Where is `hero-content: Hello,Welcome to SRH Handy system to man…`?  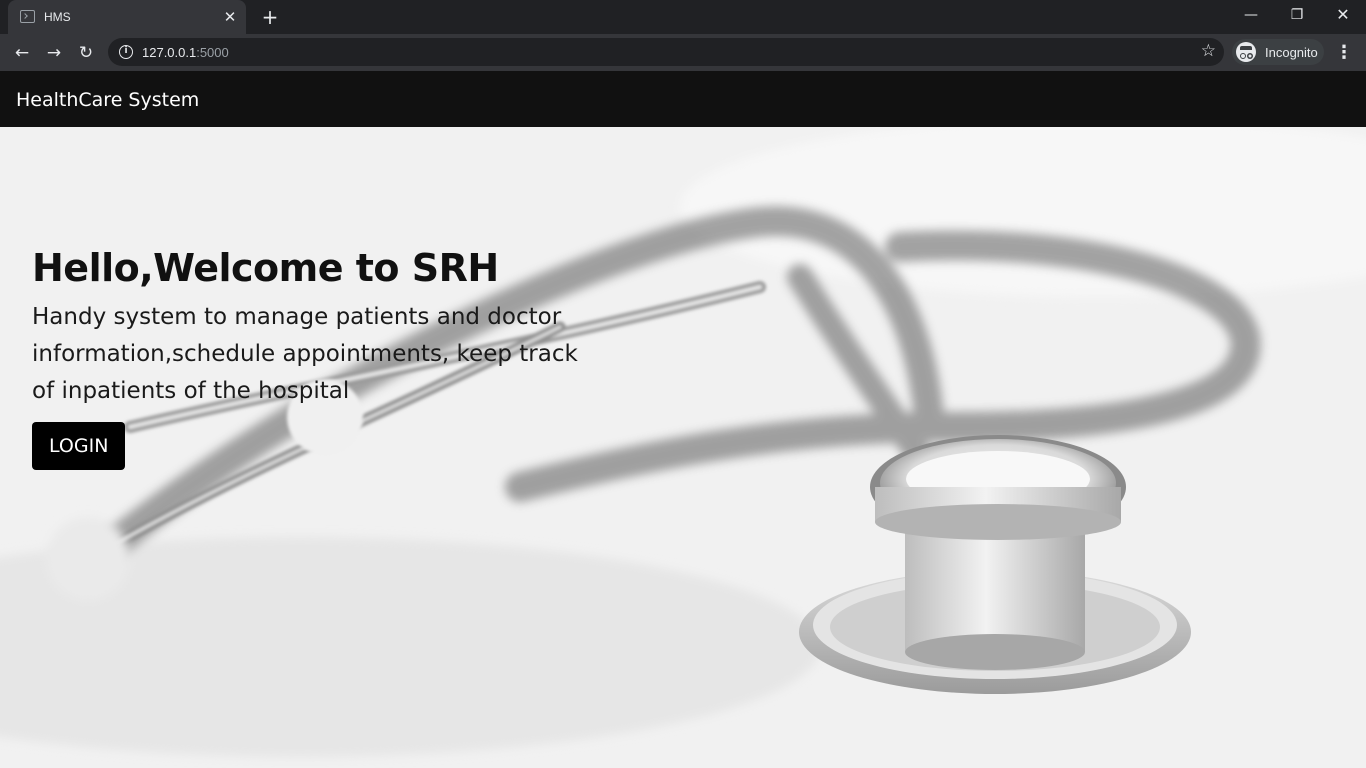
hero-content: Hello,Welcome to SRH Handy system to man… is located at coordinates (332, 356).